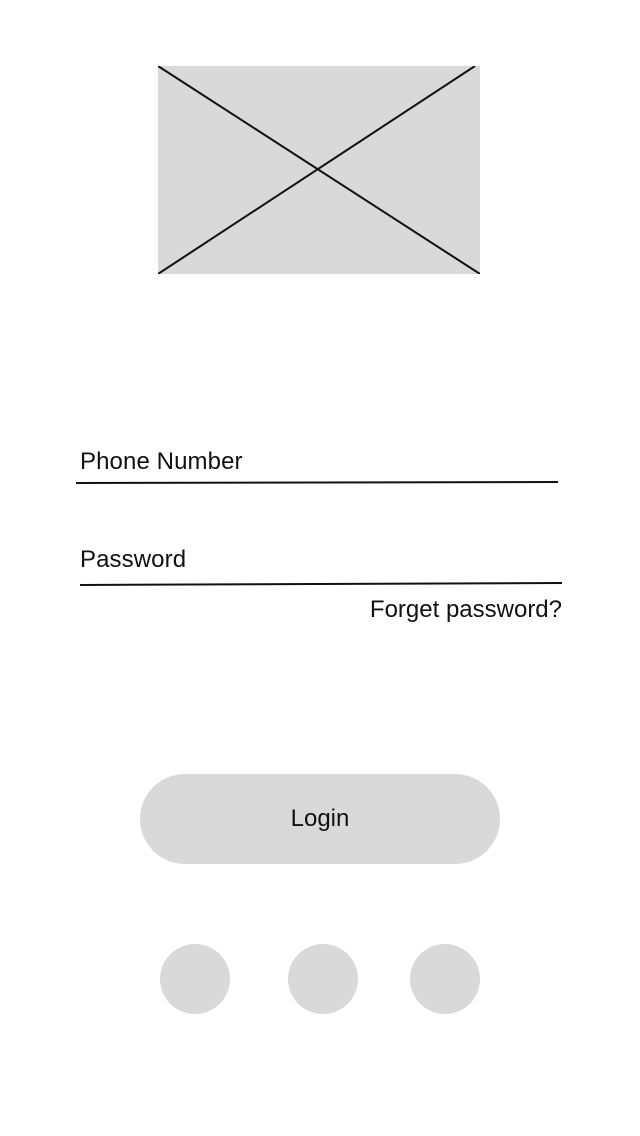 The height and width of the screenshot is (1136, 640). I want to click on hero-image-placeholder, so click(319, 170).